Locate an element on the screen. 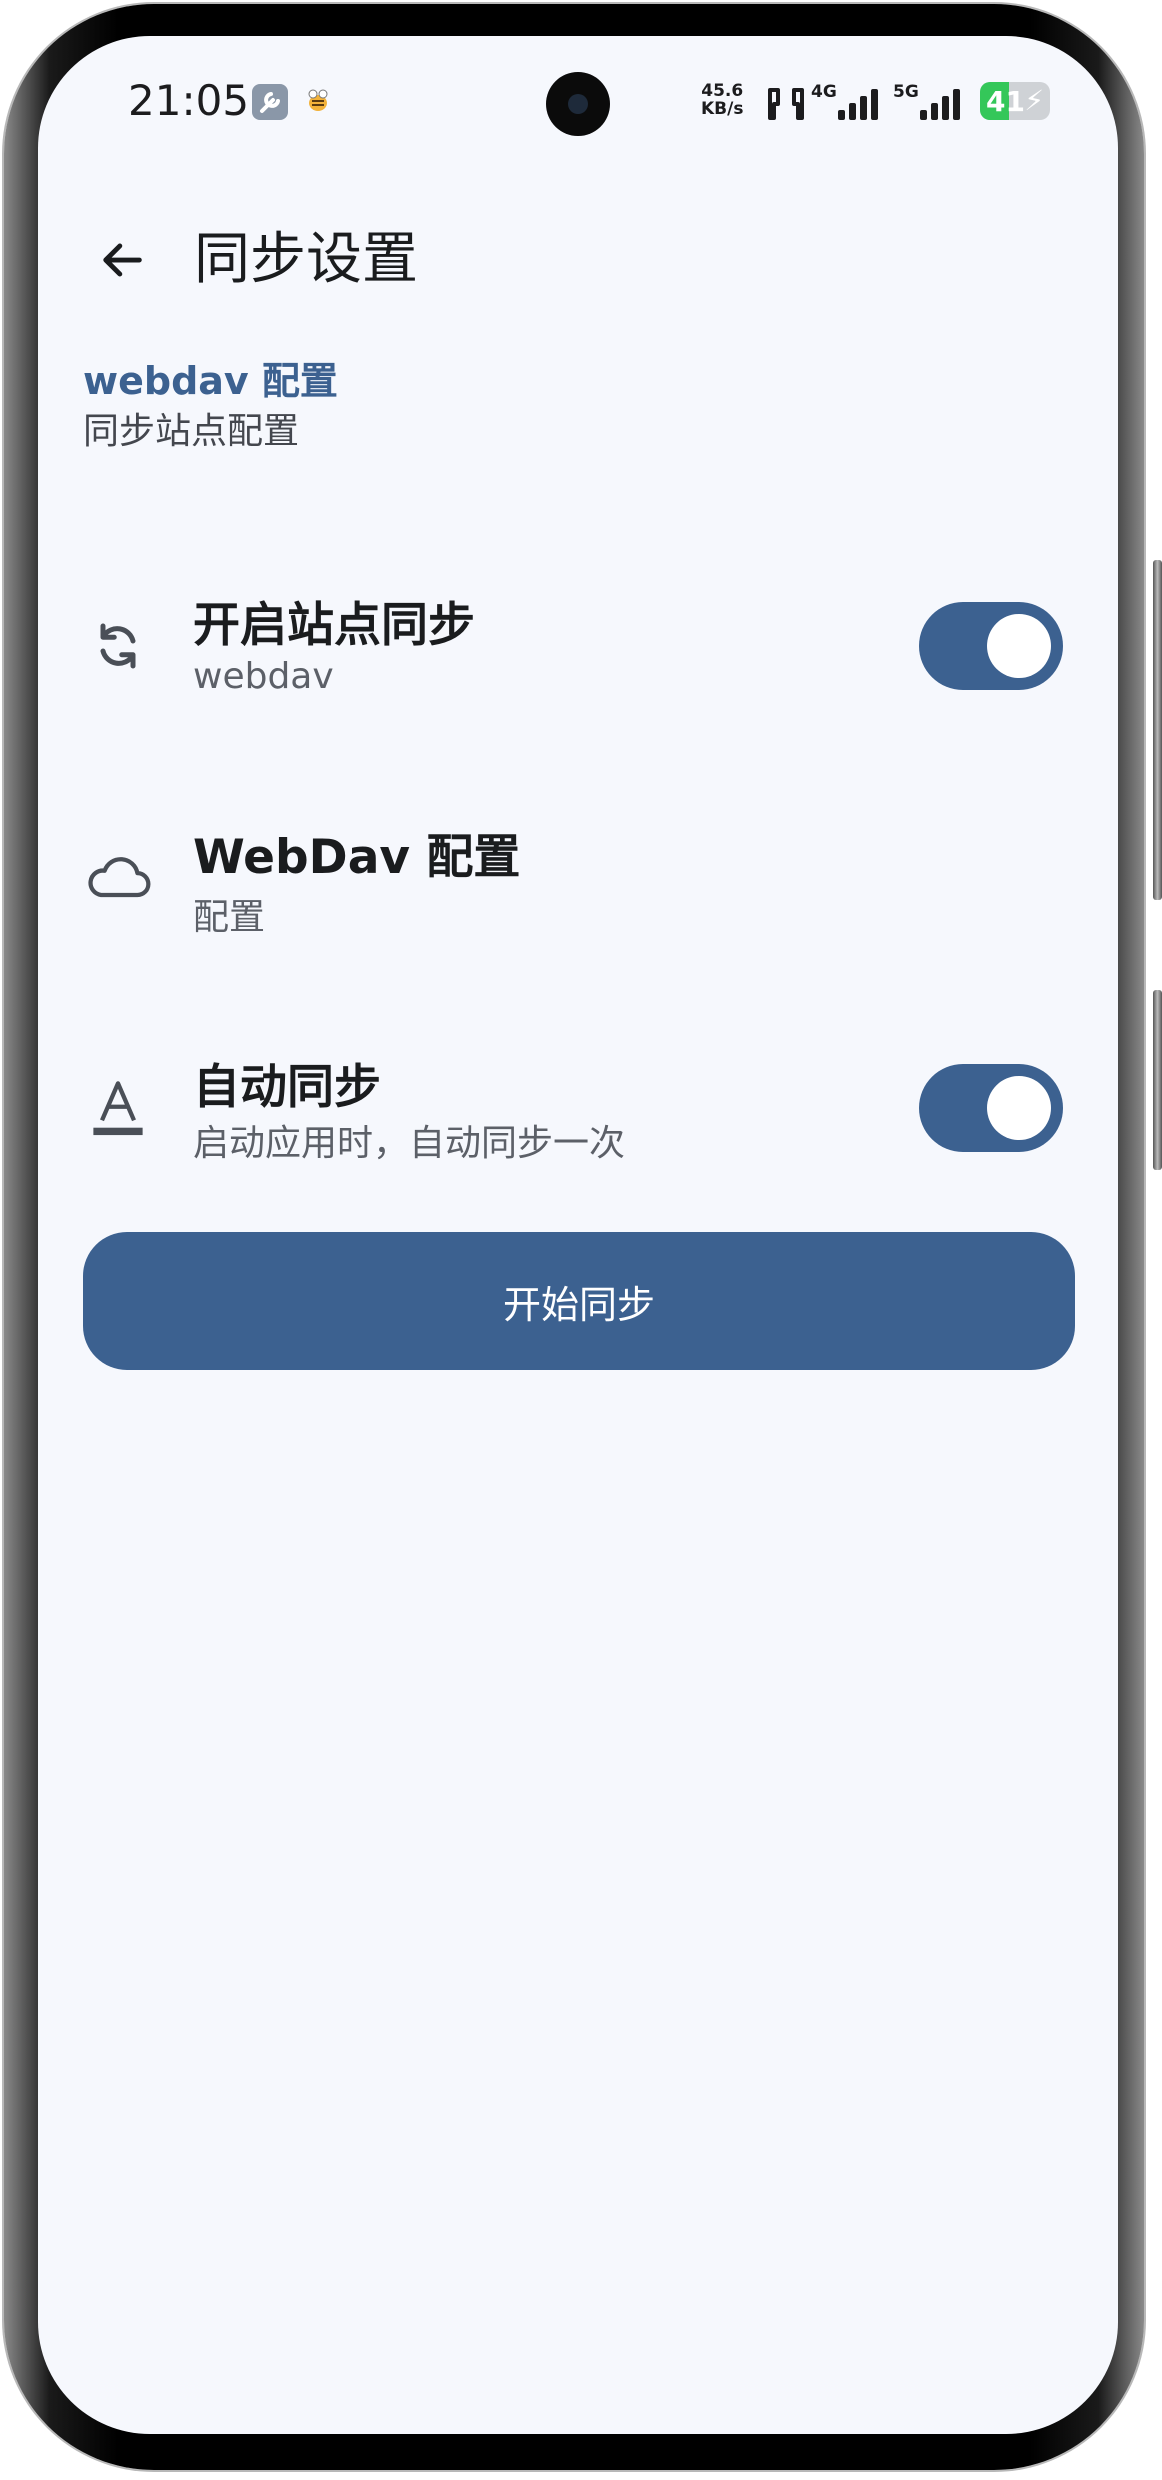 This screenshot has height=2480, width=1162. cloud-icon is located at coordinates (118, 878).